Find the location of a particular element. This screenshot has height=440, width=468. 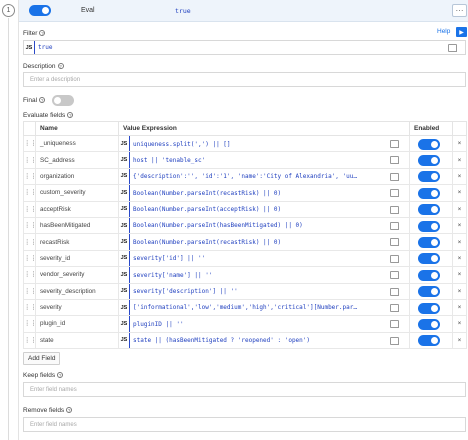

help-link: Help is located at coordinates (443, 31).